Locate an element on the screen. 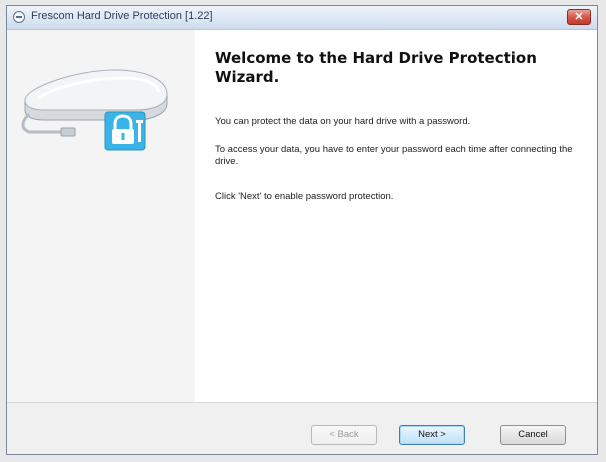  title-bar: Frescom Hard Drive Protection [1.22] ✕ is located at coordinates (302, 18).